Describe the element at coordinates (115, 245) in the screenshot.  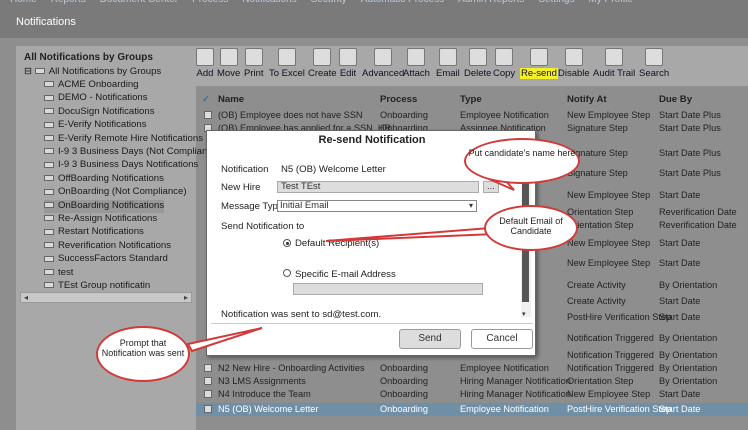
I see `tree-item-label: Reverification Notifications` at that location.